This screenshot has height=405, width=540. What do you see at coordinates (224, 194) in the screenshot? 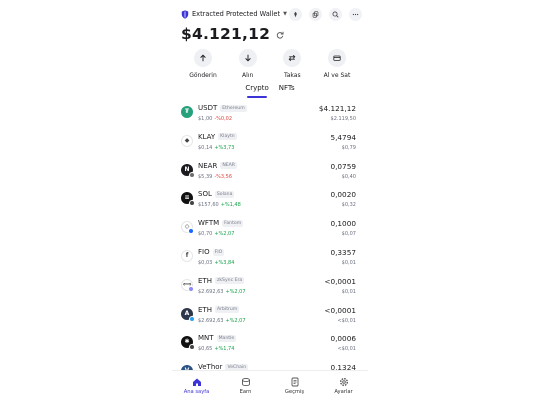
I see `token-network: Solana` at bounding box center [224, 194].